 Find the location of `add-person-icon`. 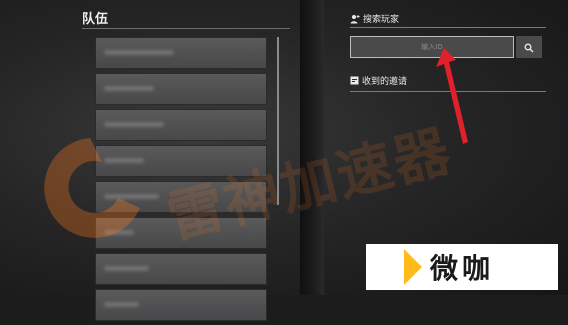

add-person-icon is located at coordinates (355, 19).